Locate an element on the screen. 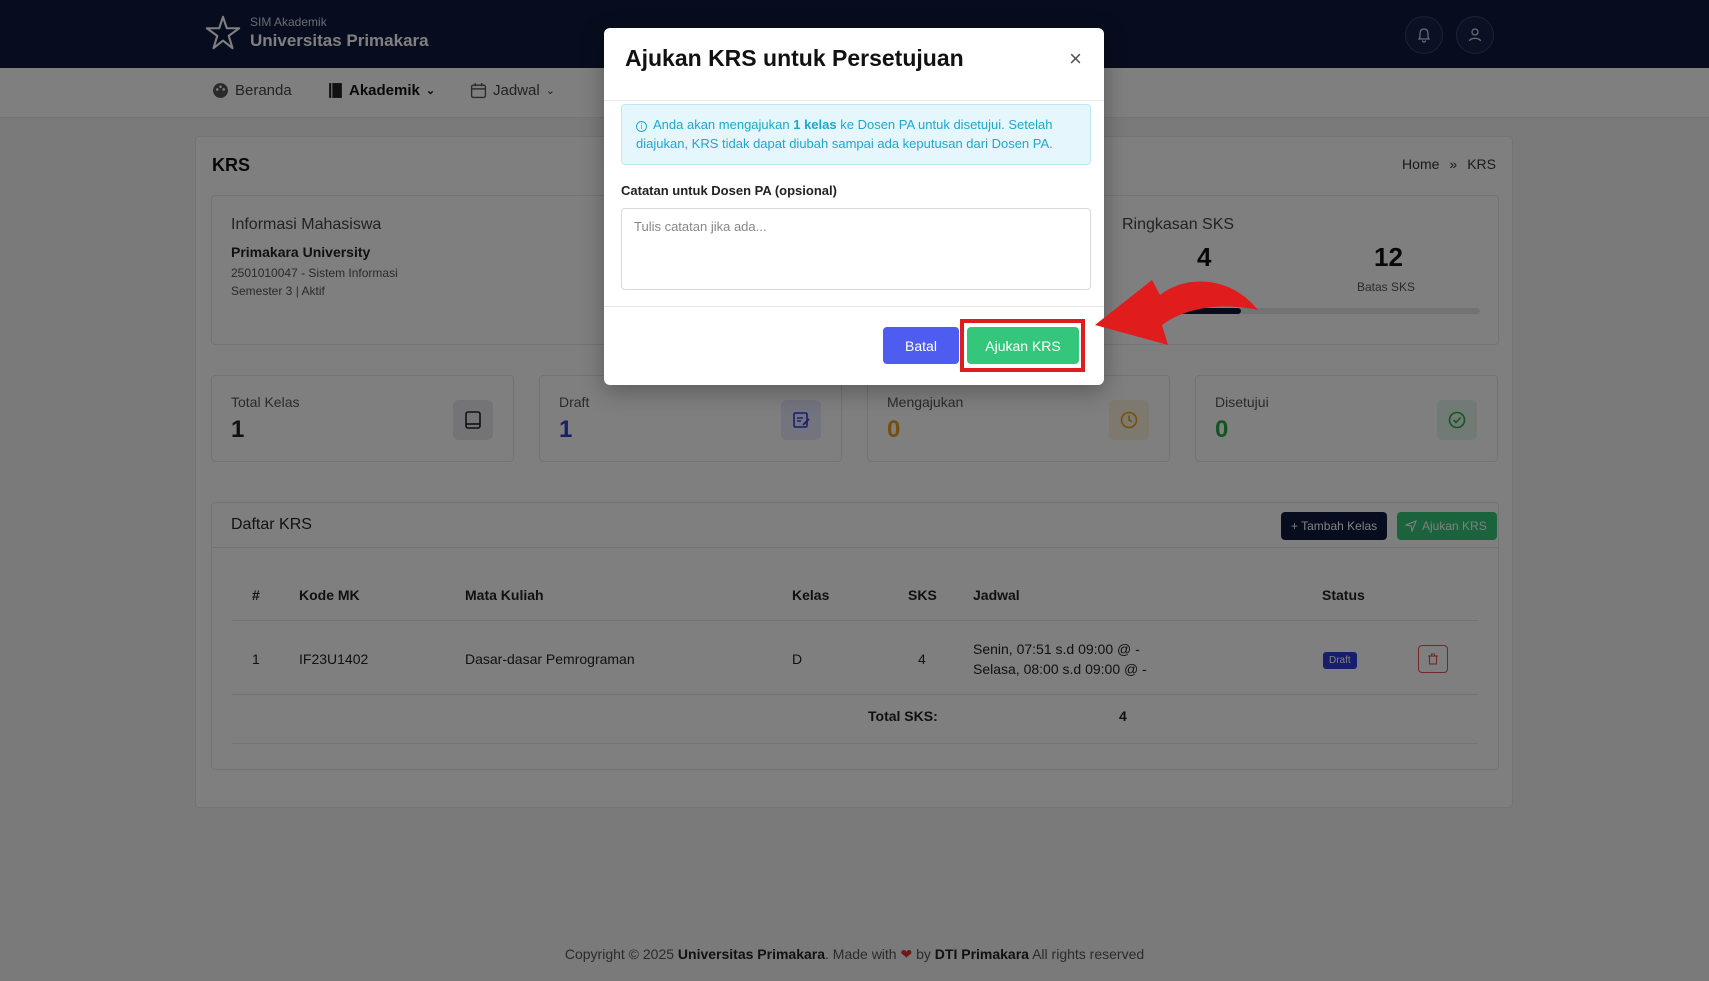 The image size is (1709, 981). cancel-button: Batal is located at coordinates (921, 345).